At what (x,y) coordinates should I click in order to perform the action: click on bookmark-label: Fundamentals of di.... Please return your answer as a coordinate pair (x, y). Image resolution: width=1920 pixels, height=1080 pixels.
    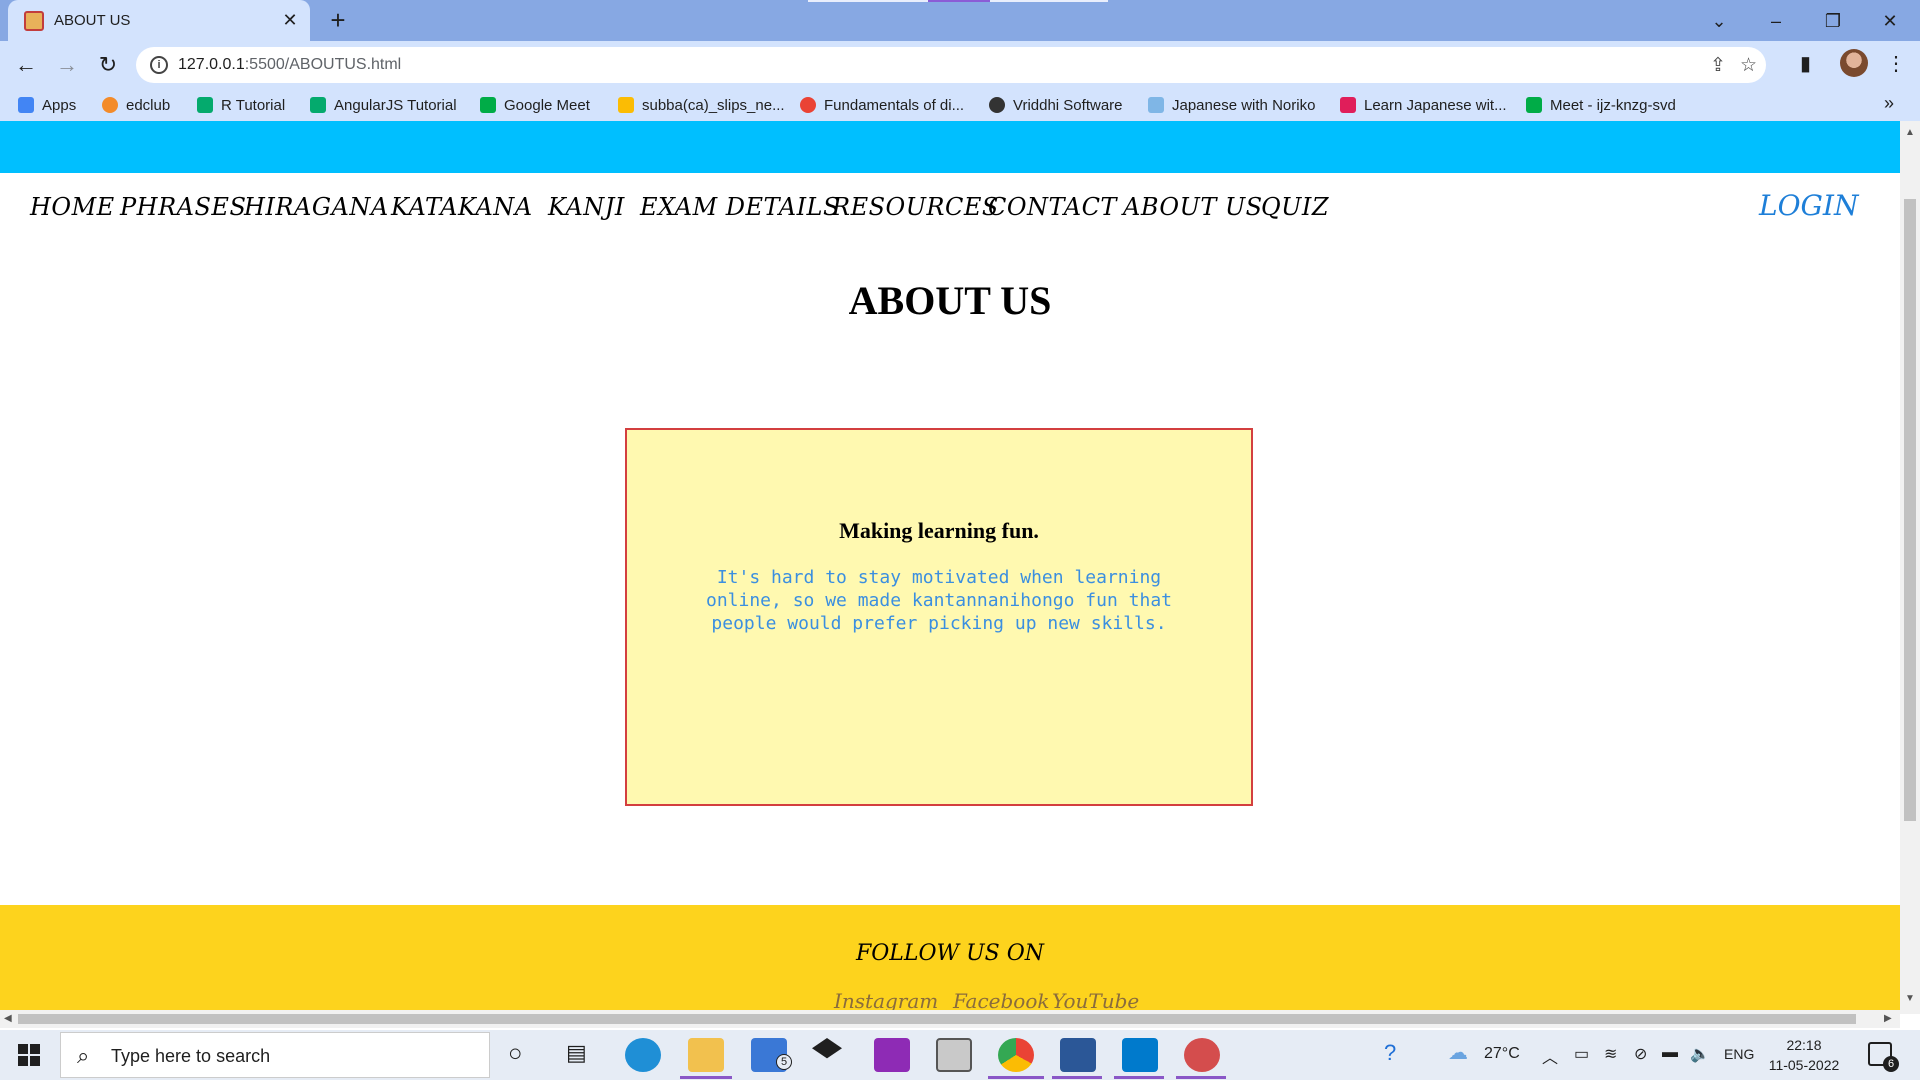
    Looking at the image, I should click on (894, 105).